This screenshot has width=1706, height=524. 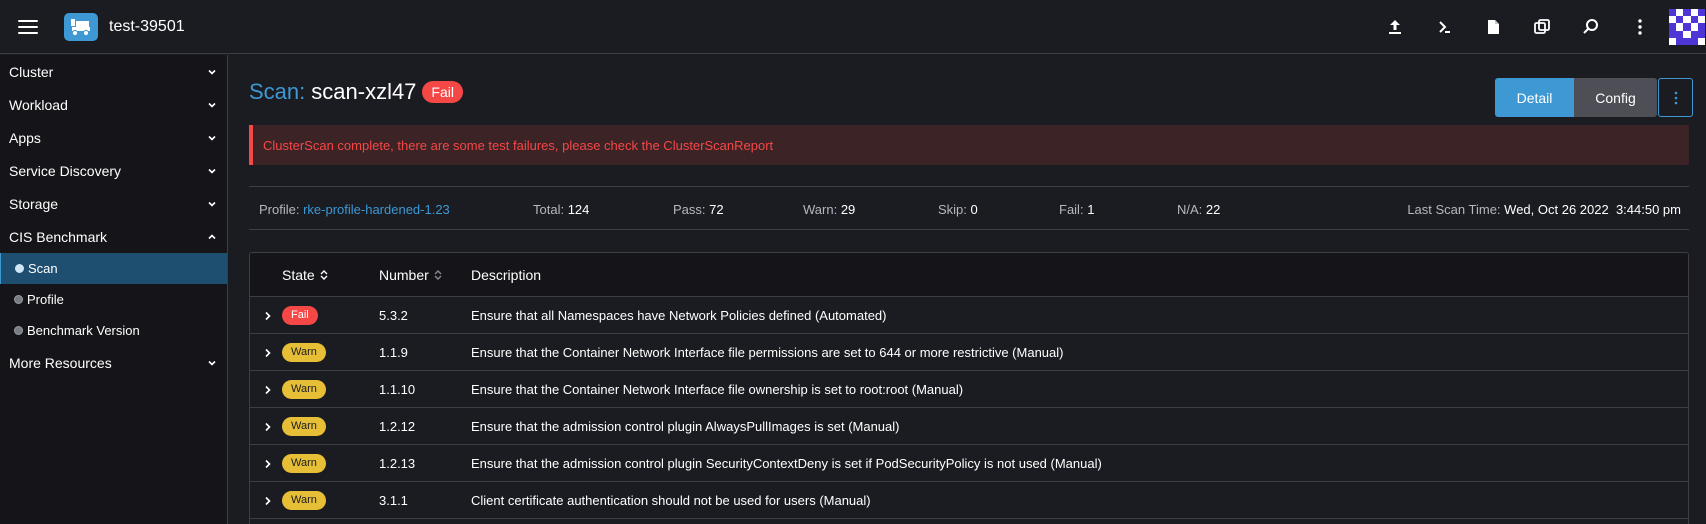 What do you see at coordinates (113, 236) in the screenshot?
I see `sidebar-group-cis-benchmark: CIS Benchmark` at bounding box center [113, 236].